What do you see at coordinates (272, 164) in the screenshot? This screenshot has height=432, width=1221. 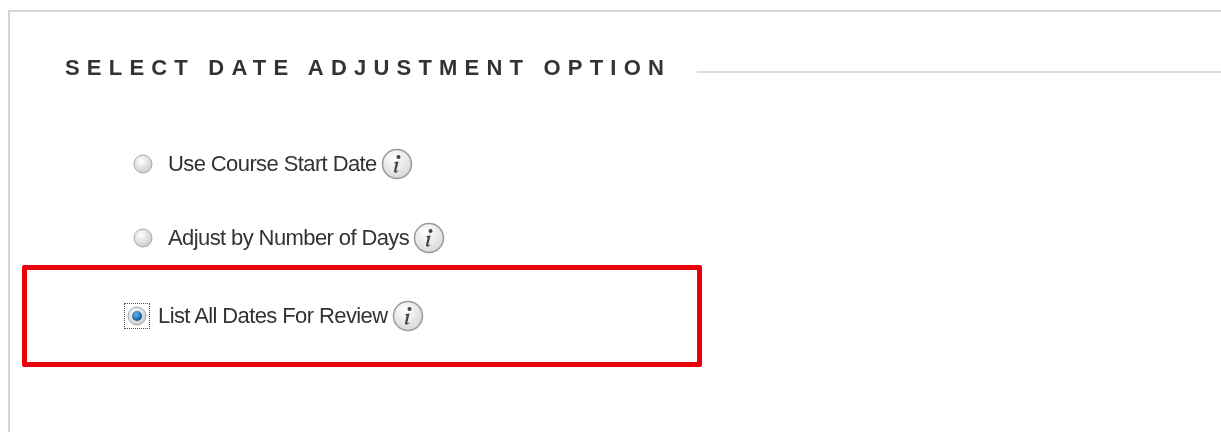 I see `option-label: Use Course Start Date` at bounding box center [272, 164].